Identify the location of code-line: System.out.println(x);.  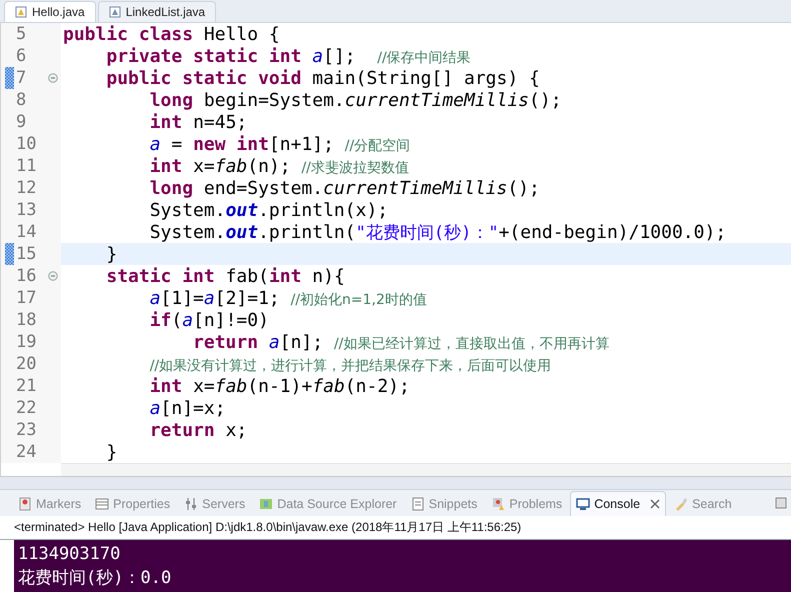
(268, 210).